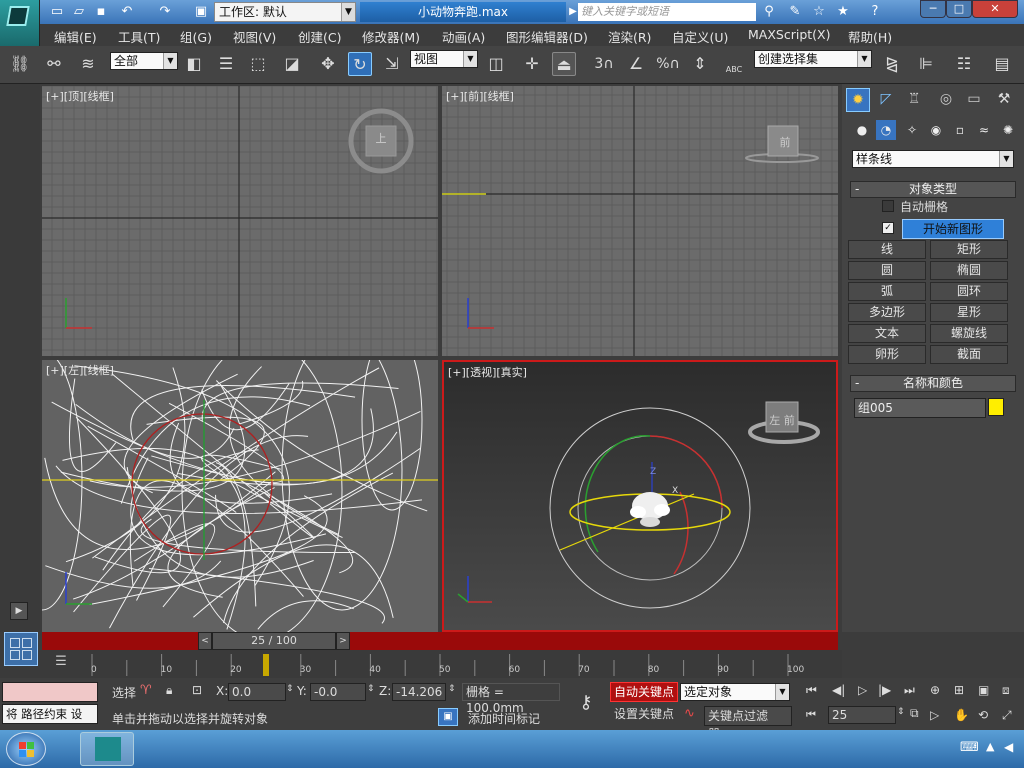 The height and width of the screenshot is (768, 1024). I want to click on menu-tools: 工具(T), so click(139, 36).